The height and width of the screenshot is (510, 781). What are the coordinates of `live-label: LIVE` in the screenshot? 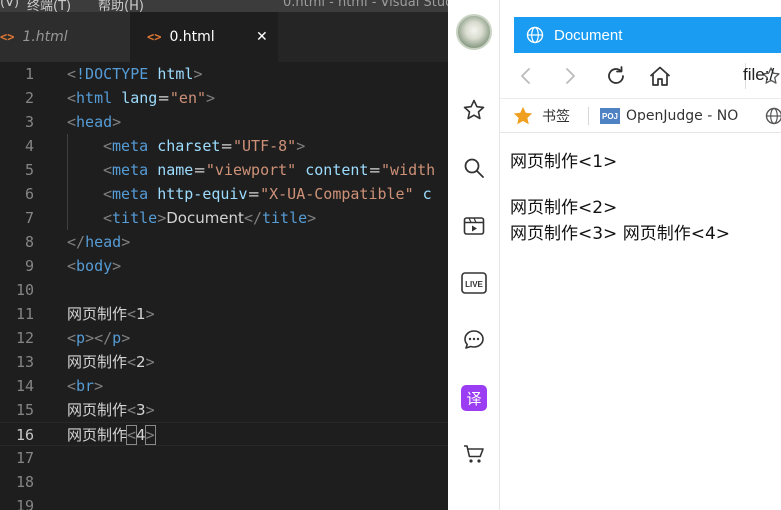 It's located at (474, 284).